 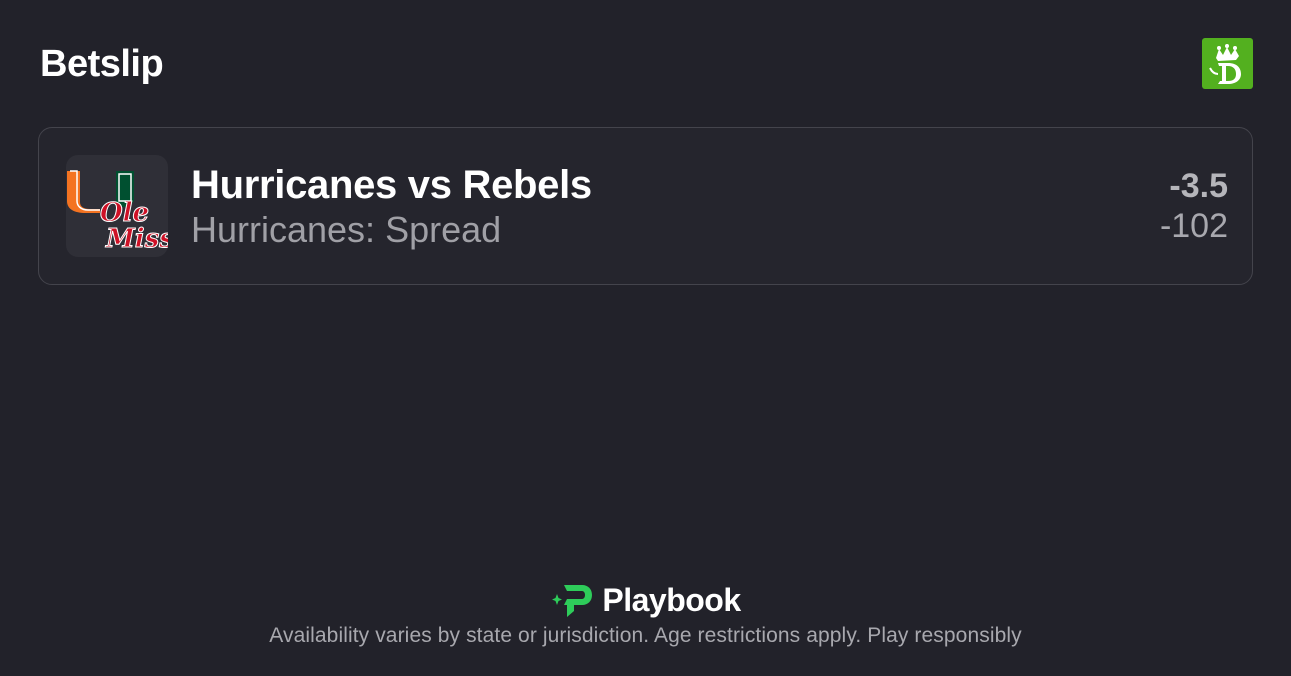 What do you see at coordinates (1198, 186) in the screenshot?
I see `spread-line: -3.5` at bounding box center [1198, 186].